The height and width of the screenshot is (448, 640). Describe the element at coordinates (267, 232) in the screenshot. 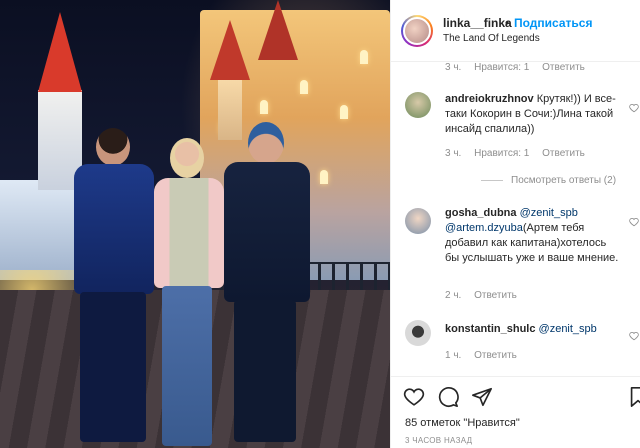

I see `person-hoodie` at that location.